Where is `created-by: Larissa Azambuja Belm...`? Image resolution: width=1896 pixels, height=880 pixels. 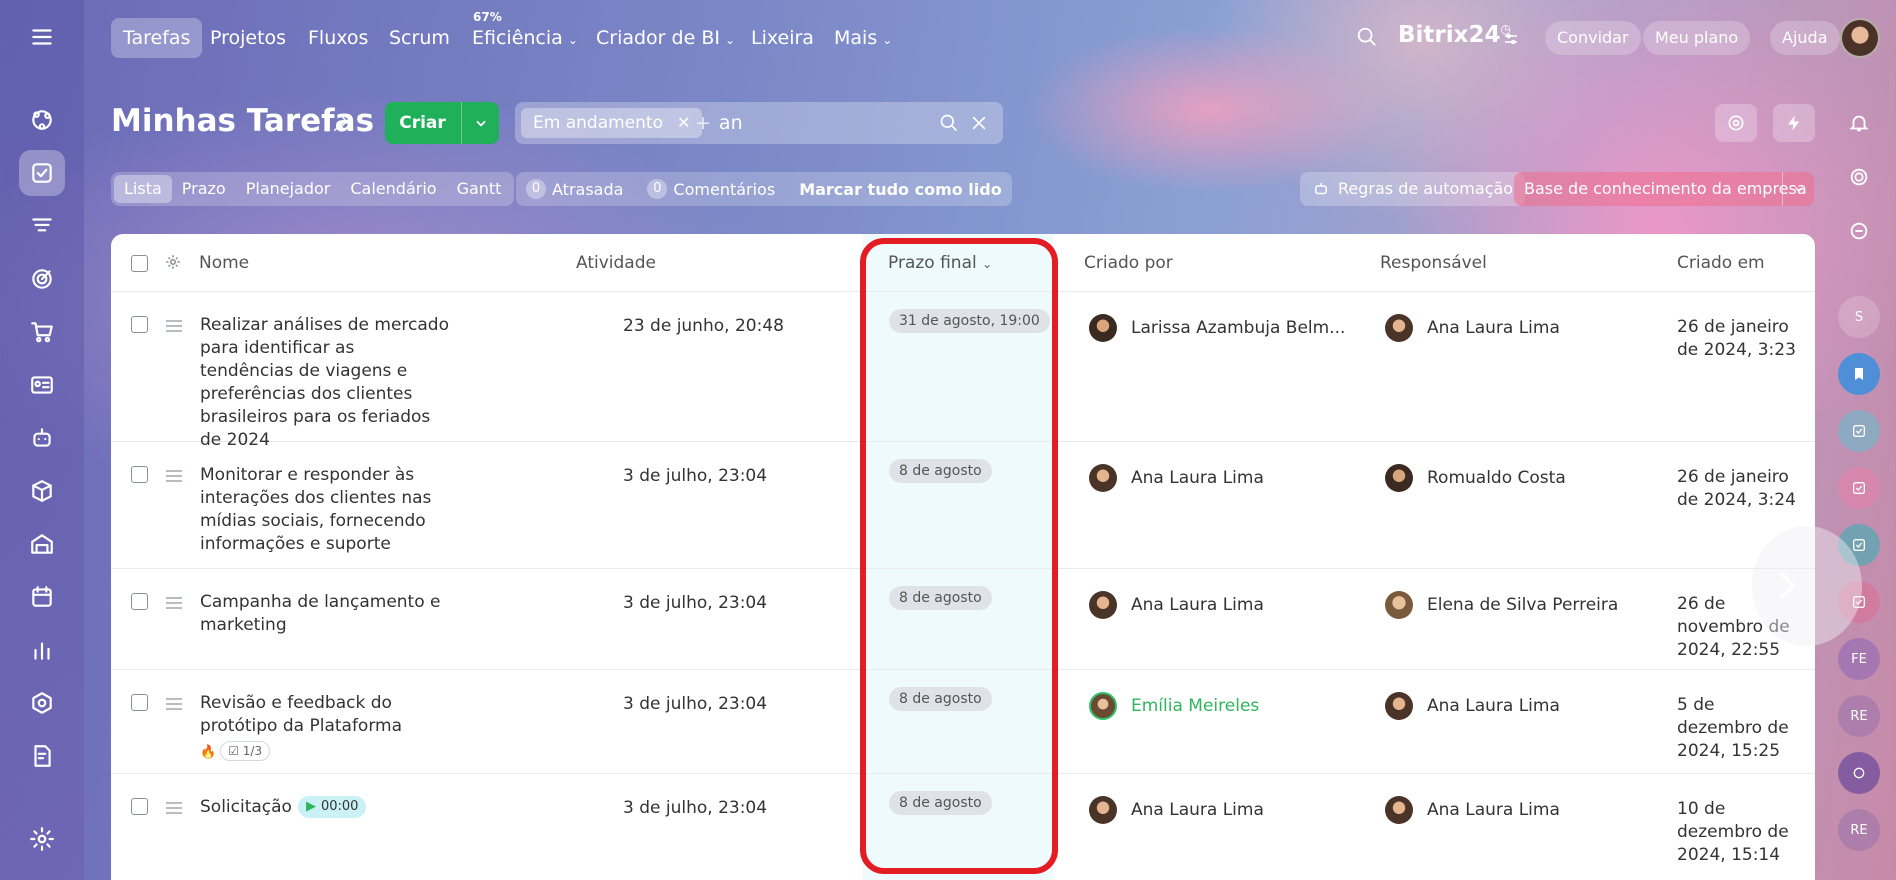 created-by: Larissa Azambuja Belm... is located at coordinates (1217, 328).